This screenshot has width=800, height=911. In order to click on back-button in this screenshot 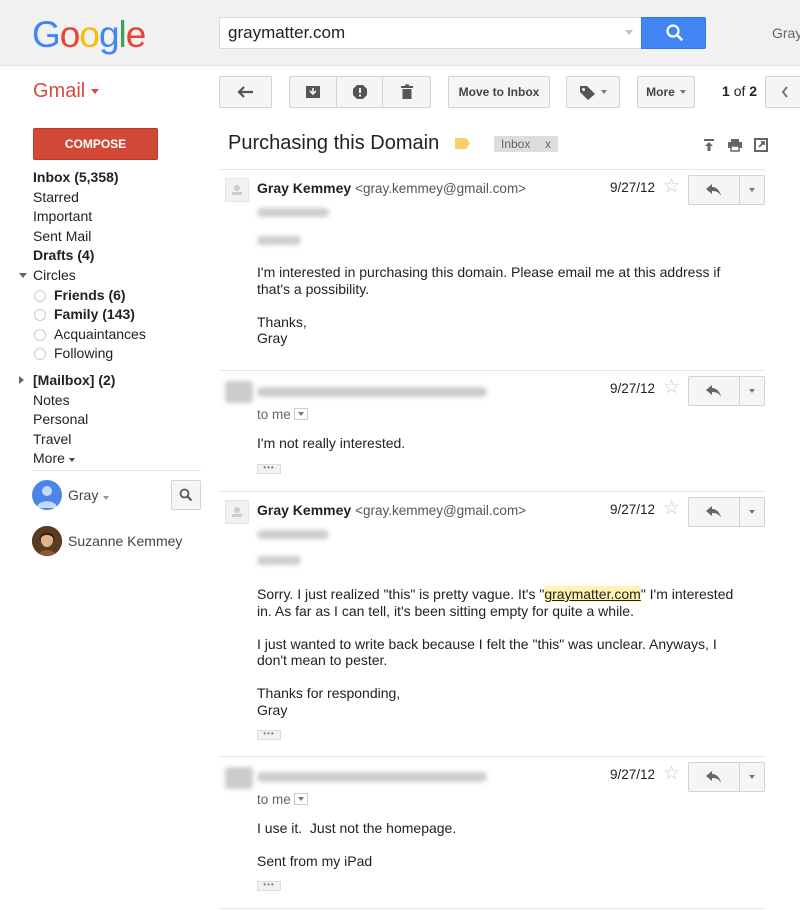, I will do `click(245, 92)`.